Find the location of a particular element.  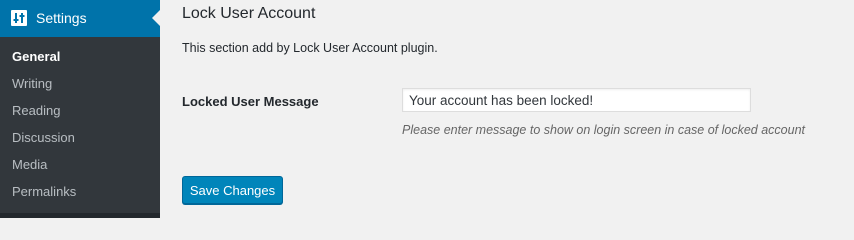

locked-message-label: Locked User Message is located at coordinates (250, 101).